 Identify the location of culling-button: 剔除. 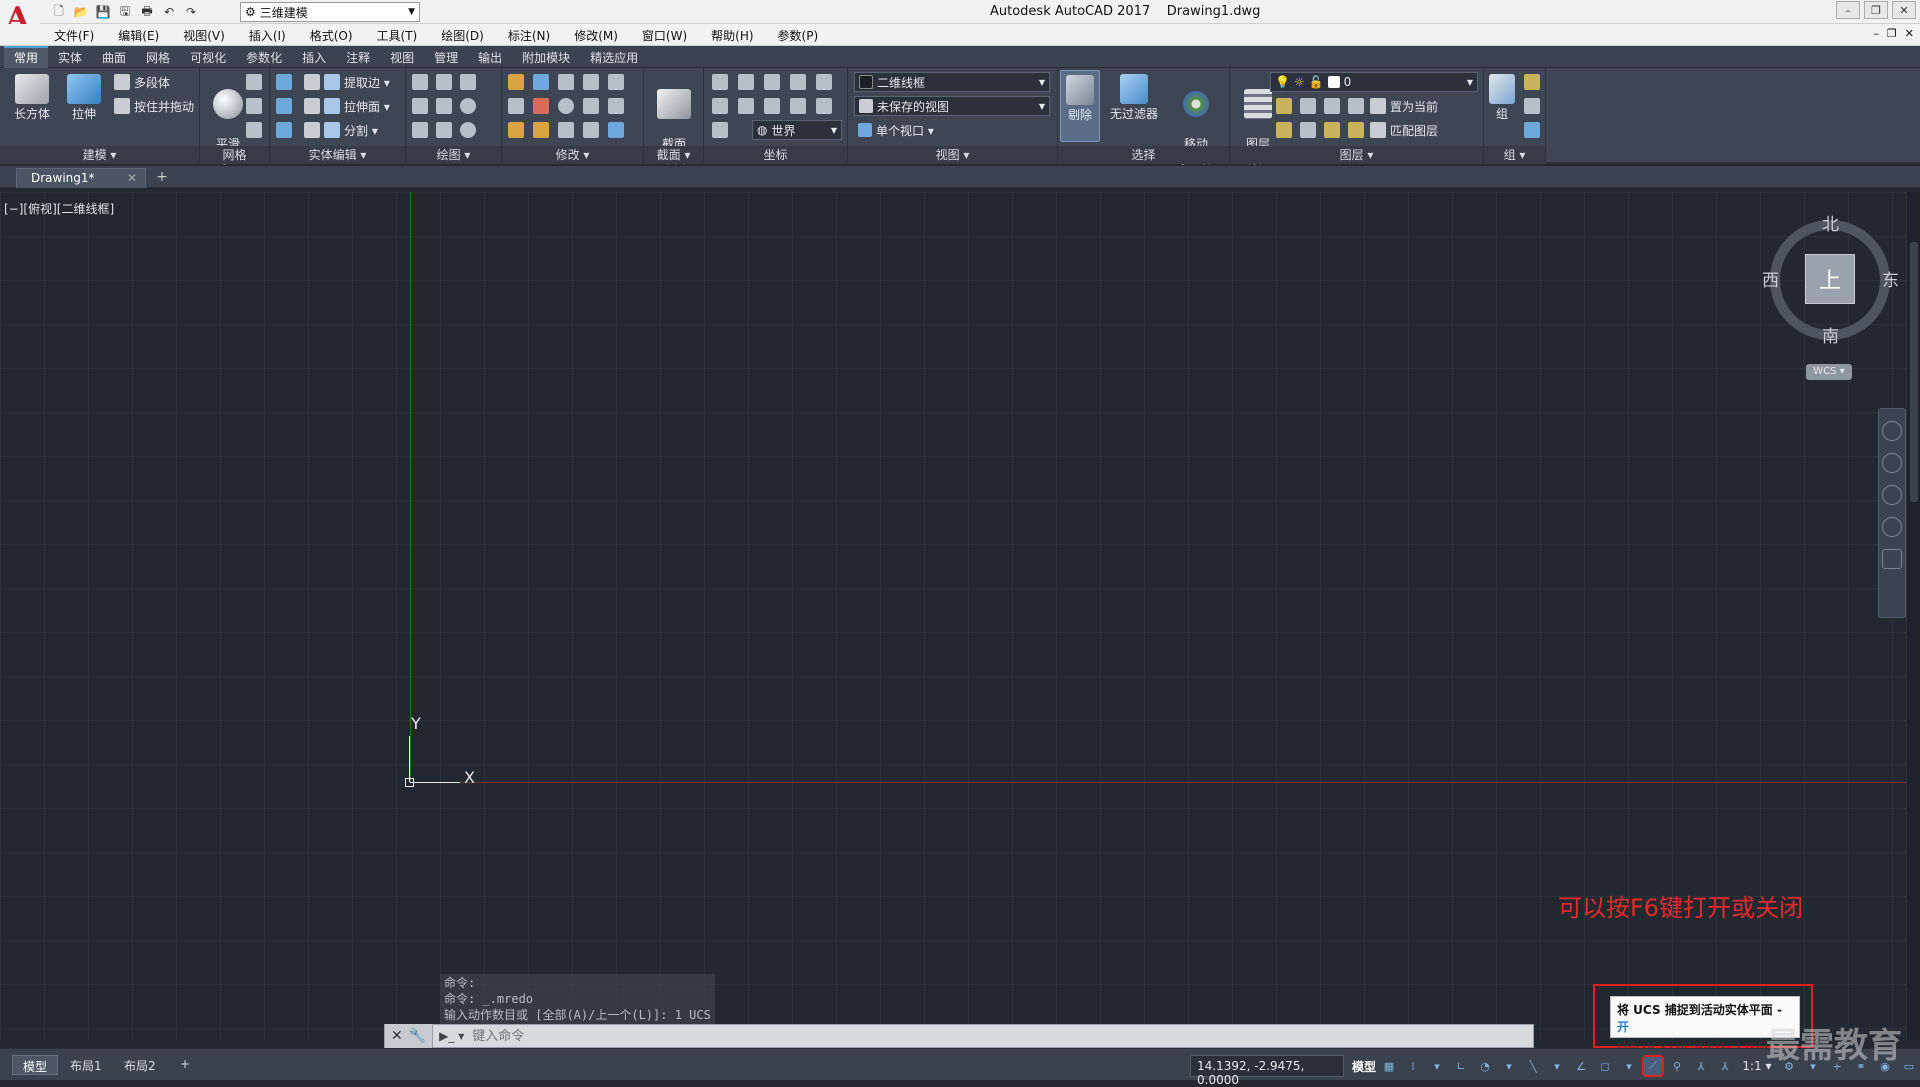
(1080, 106).